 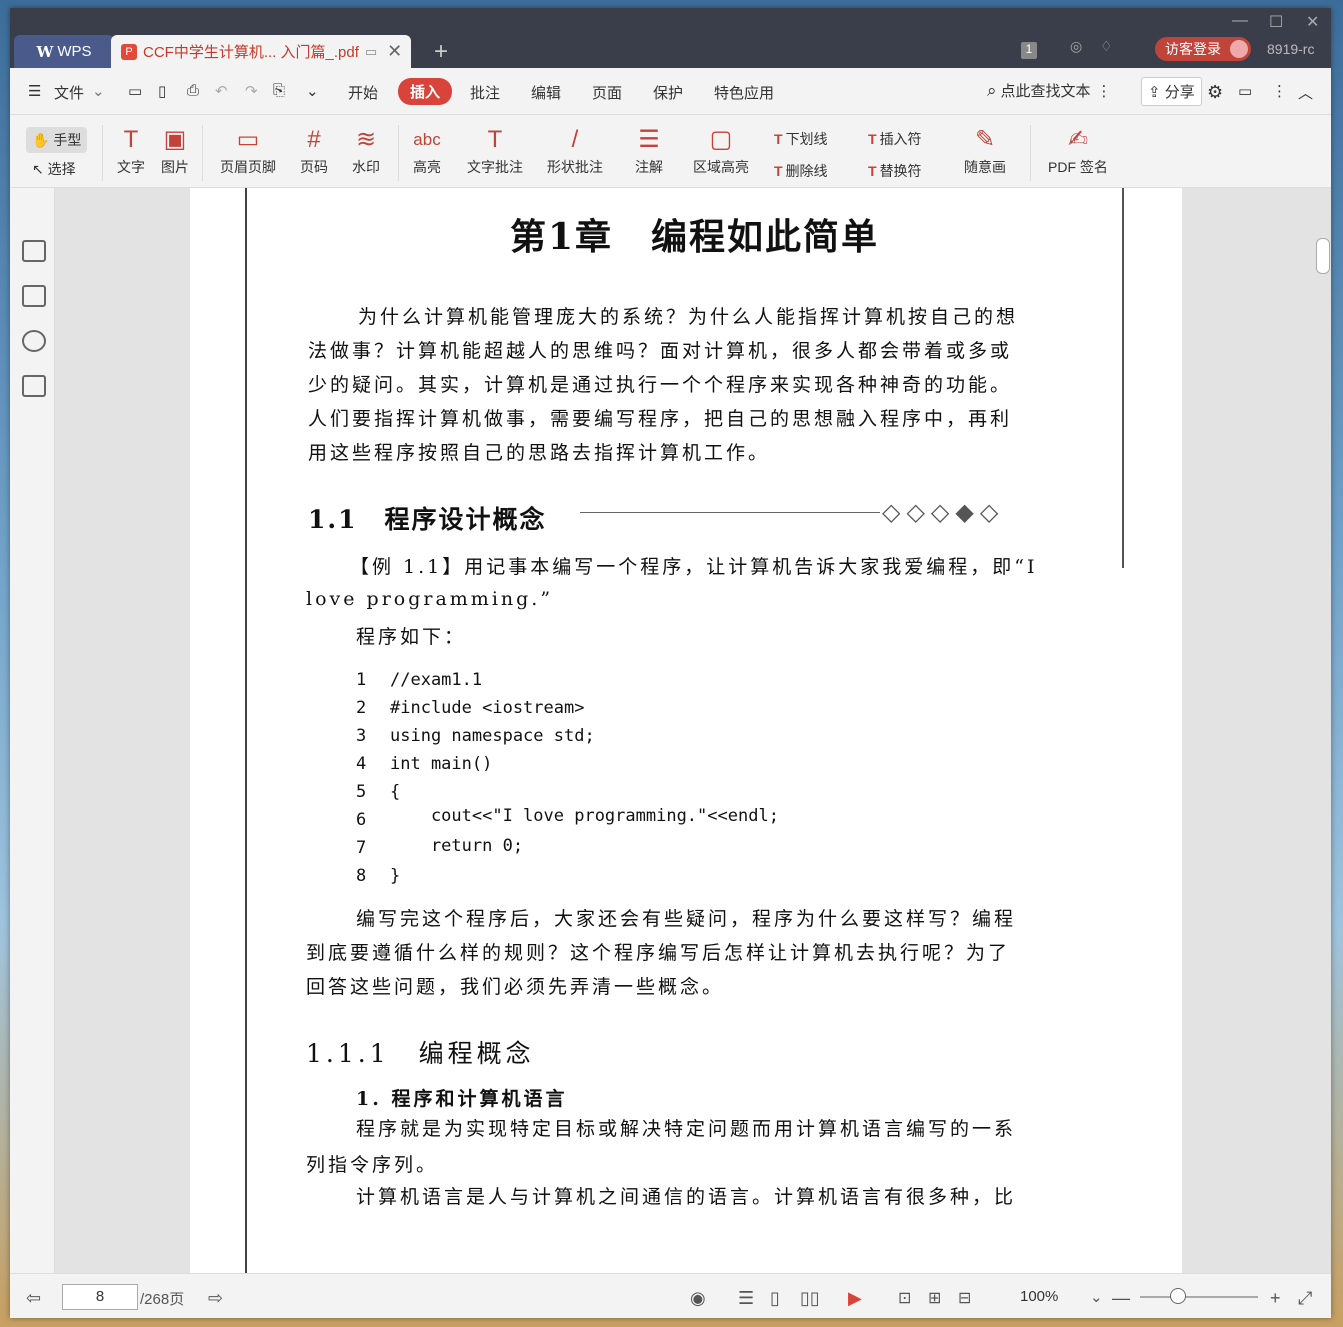 I want to click on export-icon: ⎘, so click(x=279, y=90).